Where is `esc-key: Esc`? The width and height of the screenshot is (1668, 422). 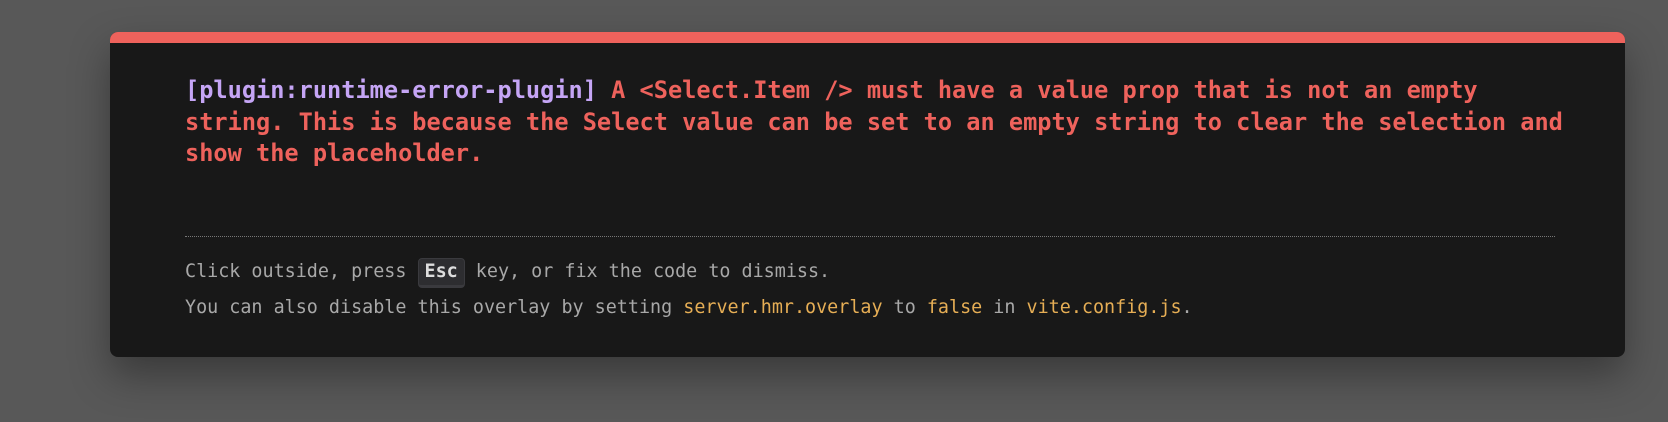 esc-key: Esc is located at coordinates (441, 273).